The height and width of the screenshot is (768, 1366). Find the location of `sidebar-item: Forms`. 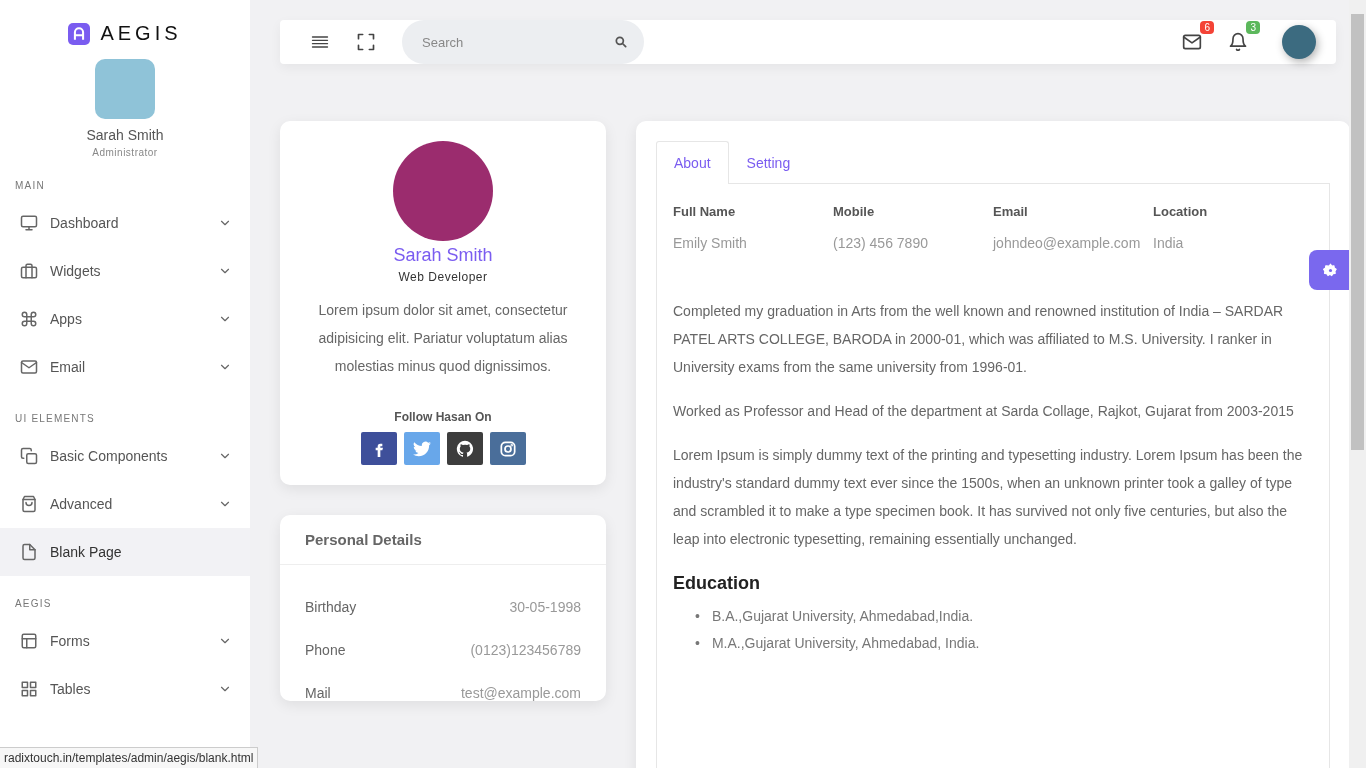

sidebar-item: Forms is located at coordinates (125, 641).